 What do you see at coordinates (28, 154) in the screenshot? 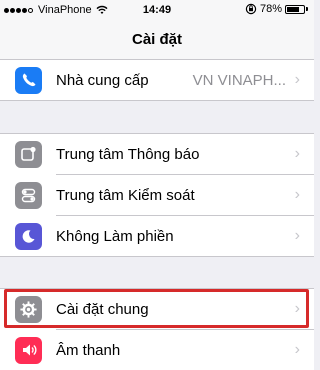
I see `notification-center-icon` at bounding box center [28, 154].